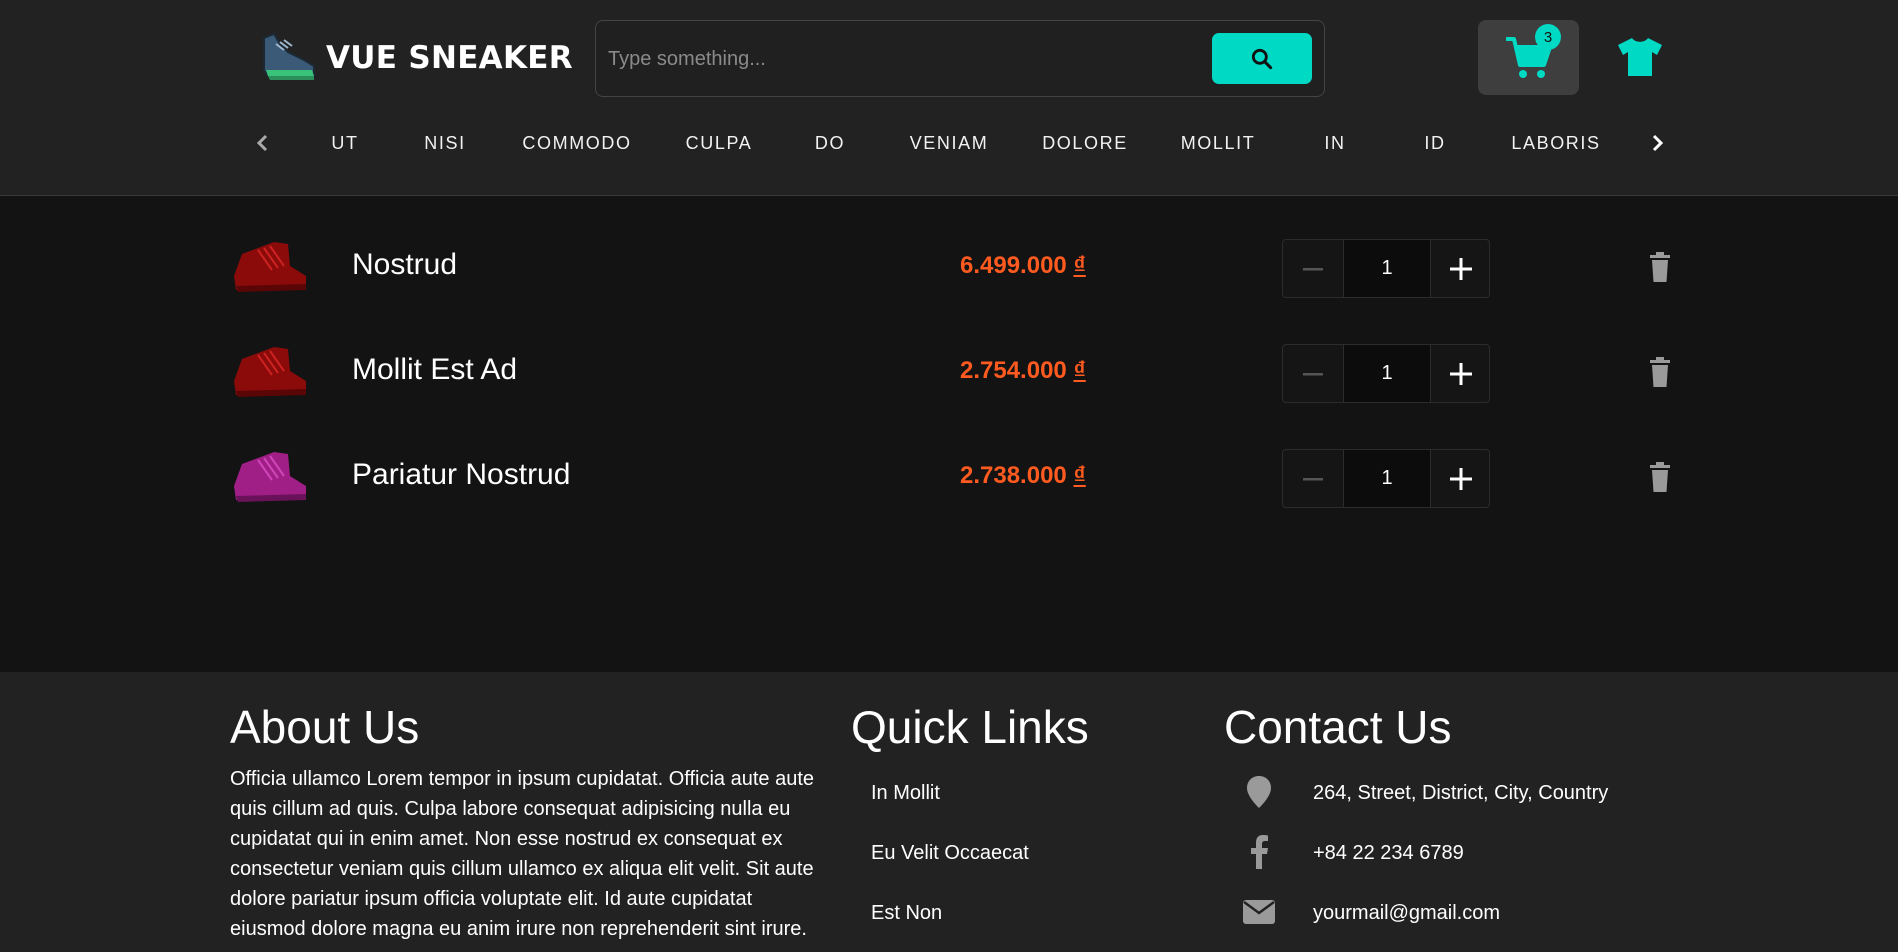 This screenshot has height=952, width=1898. Describe the element at coordinates (1334, 143) in the screenshot. I see `category-item: IN` at that location.